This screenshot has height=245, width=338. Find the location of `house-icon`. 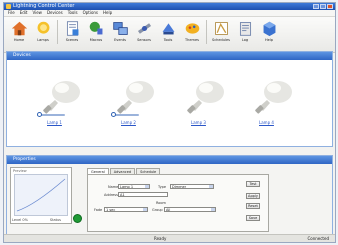

house-icon is located at coordinates (19, 28).